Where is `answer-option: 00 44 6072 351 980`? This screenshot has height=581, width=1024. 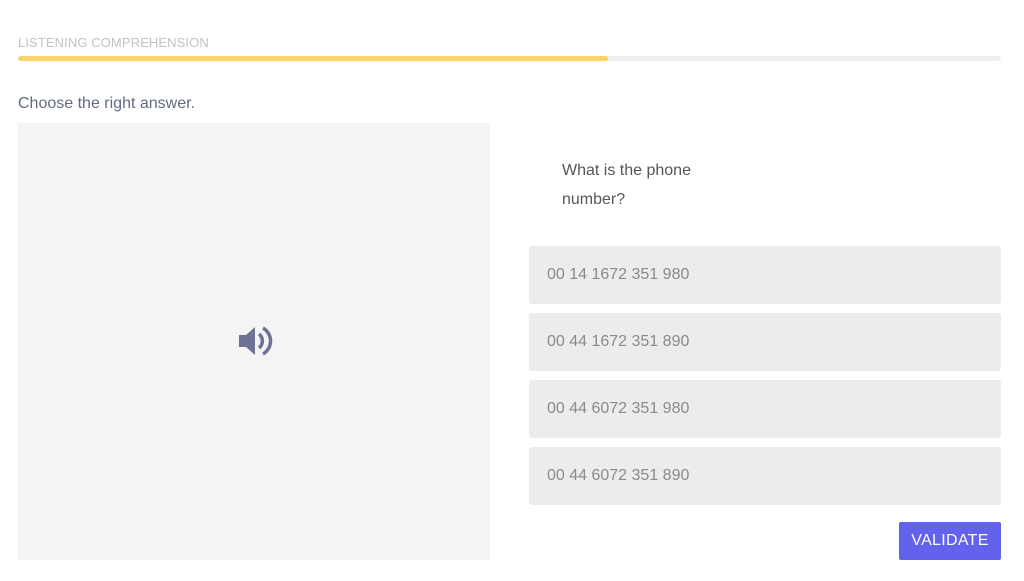
answer-option: 00 44 6072 351 980 is located at coordinates (765, 409).